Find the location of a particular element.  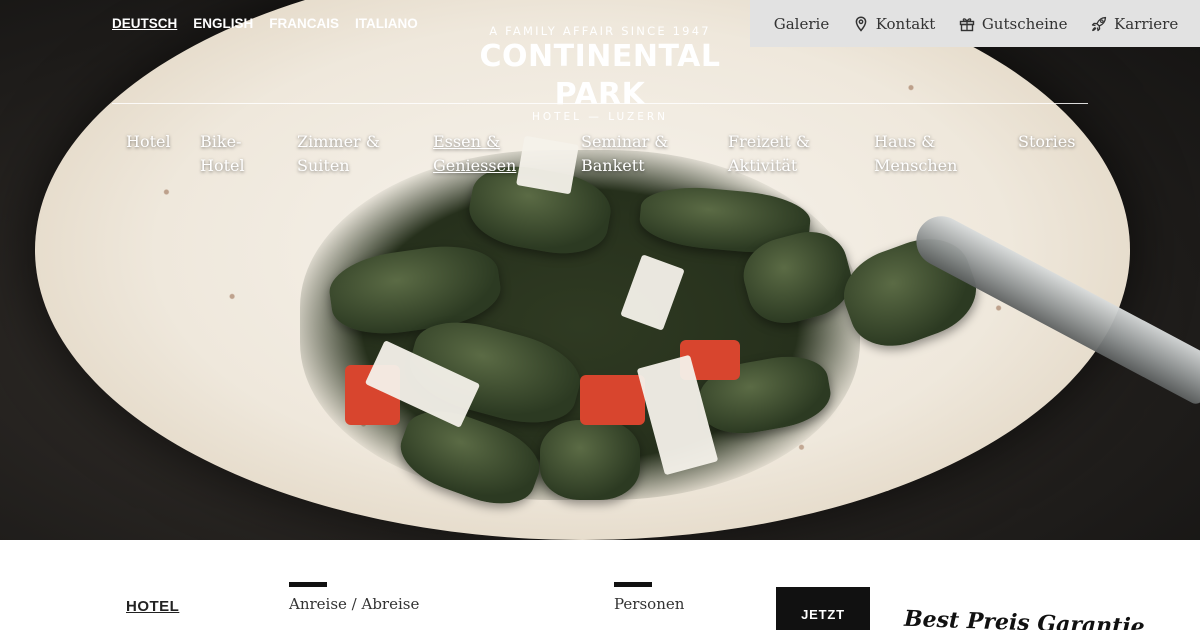

utility-label: Gutscheine is located at coordinates (1024, 23).